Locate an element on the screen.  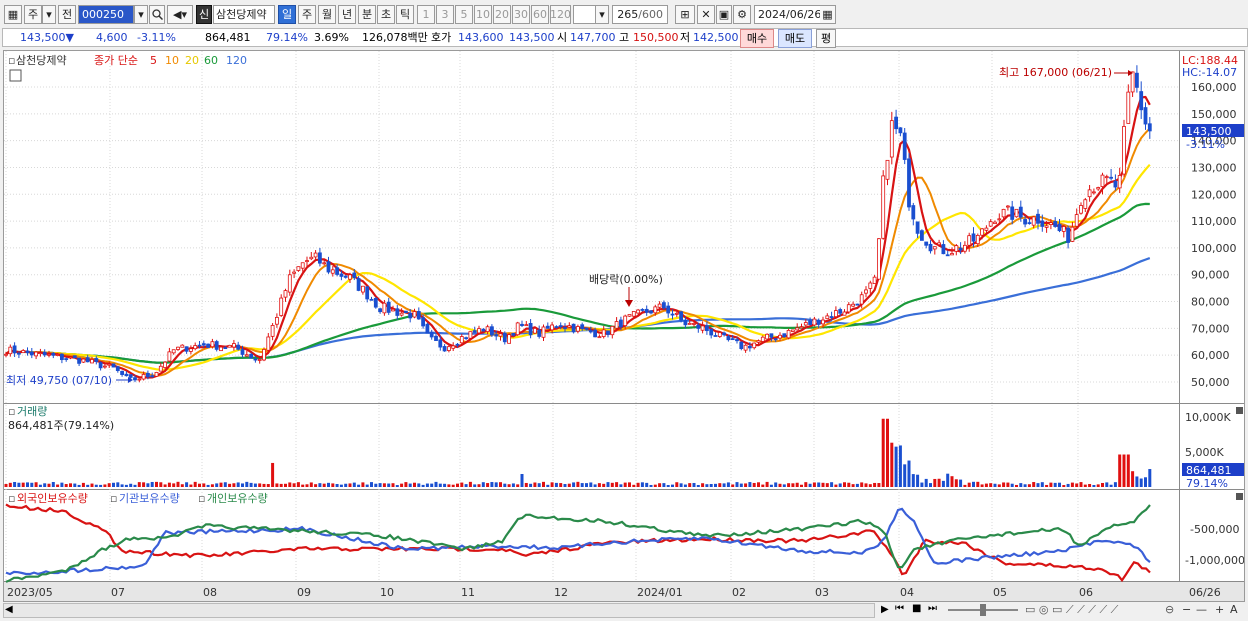
volume-panel-close-icon is located at coordinates (1239, 410).